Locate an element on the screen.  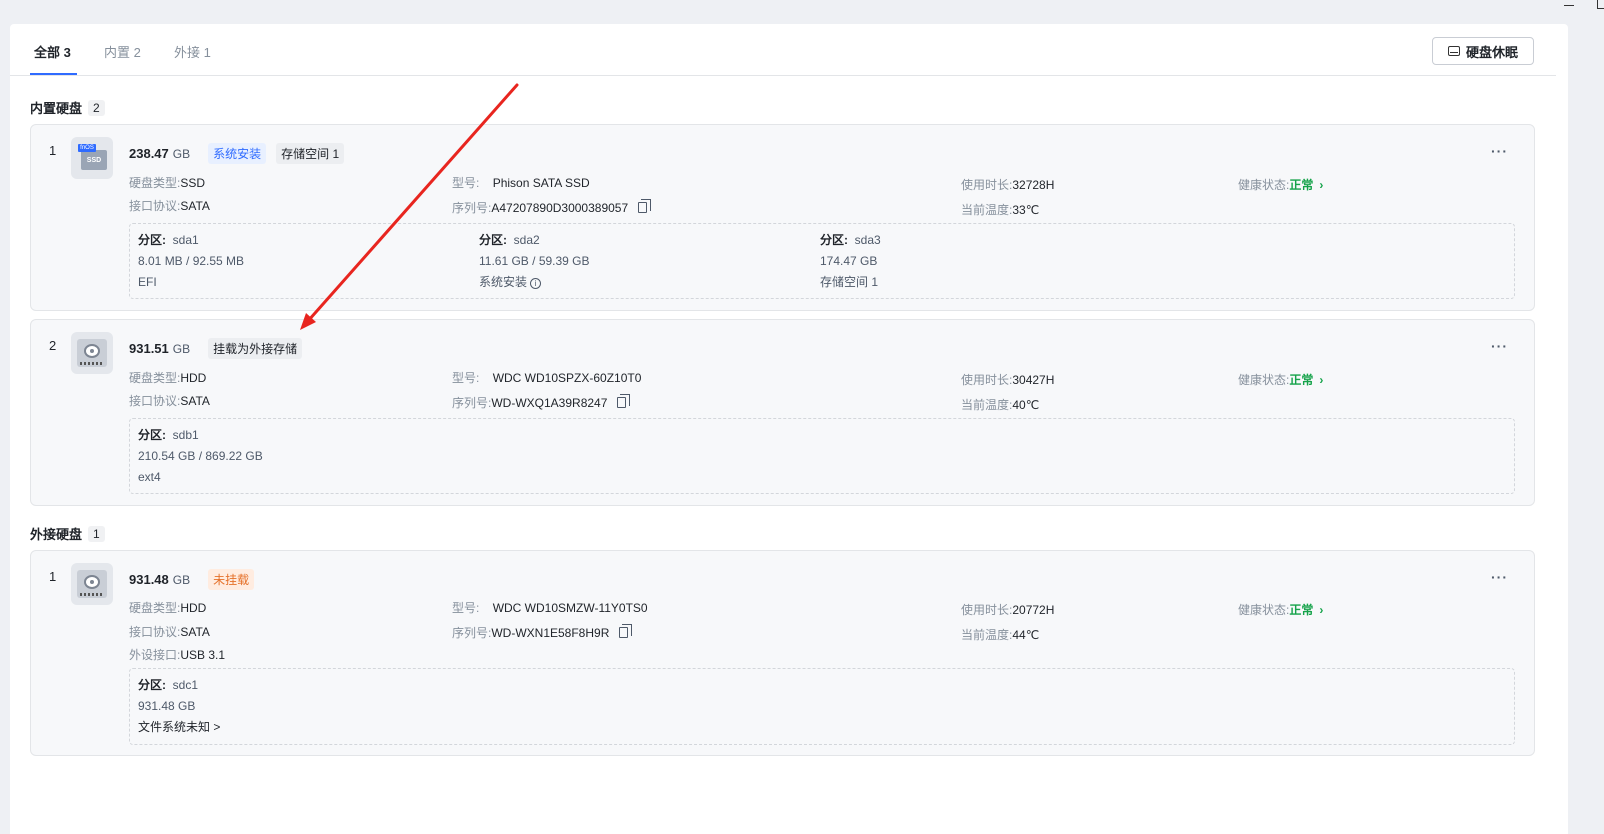
section-external-title: 外接硬盘 1 is located at coordinates (67, 533).